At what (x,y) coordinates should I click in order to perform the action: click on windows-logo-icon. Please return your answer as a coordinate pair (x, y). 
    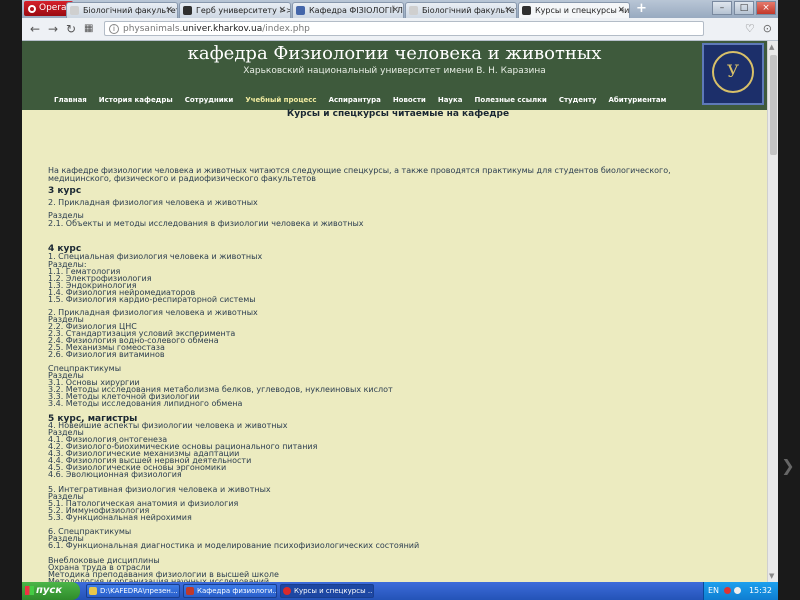
    Looking at the image, I should click on (29, 590).